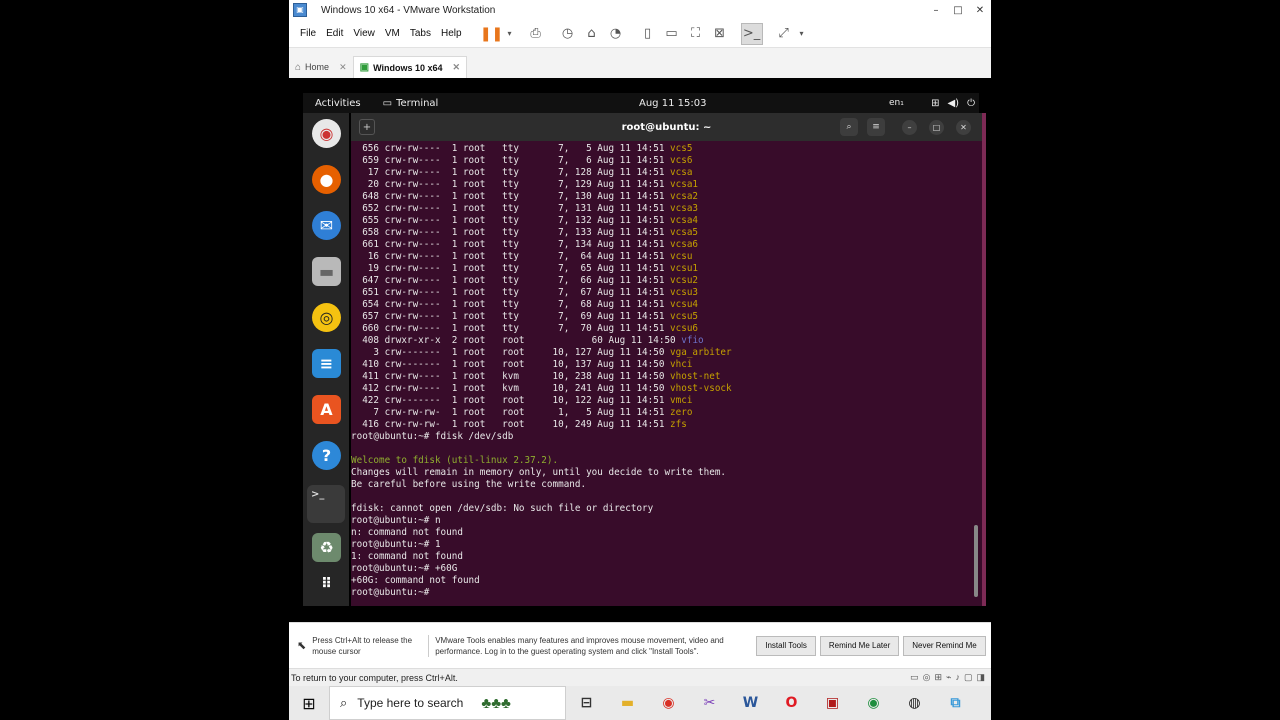 This screenshot has height=720, width=1280. I want to click on file-explorer-icon: ▬, so click(627, 703).